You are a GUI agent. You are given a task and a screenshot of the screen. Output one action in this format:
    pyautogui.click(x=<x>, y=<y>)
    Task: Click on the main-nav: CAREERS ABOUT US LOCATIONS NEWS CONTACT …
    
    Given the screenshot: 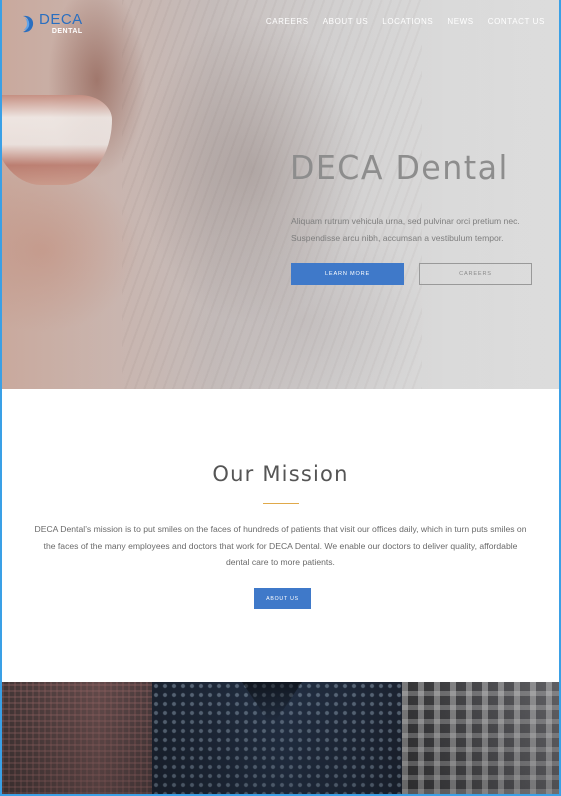 What is the action you would take?
    pyautogui.click(x=405, y=21)
    